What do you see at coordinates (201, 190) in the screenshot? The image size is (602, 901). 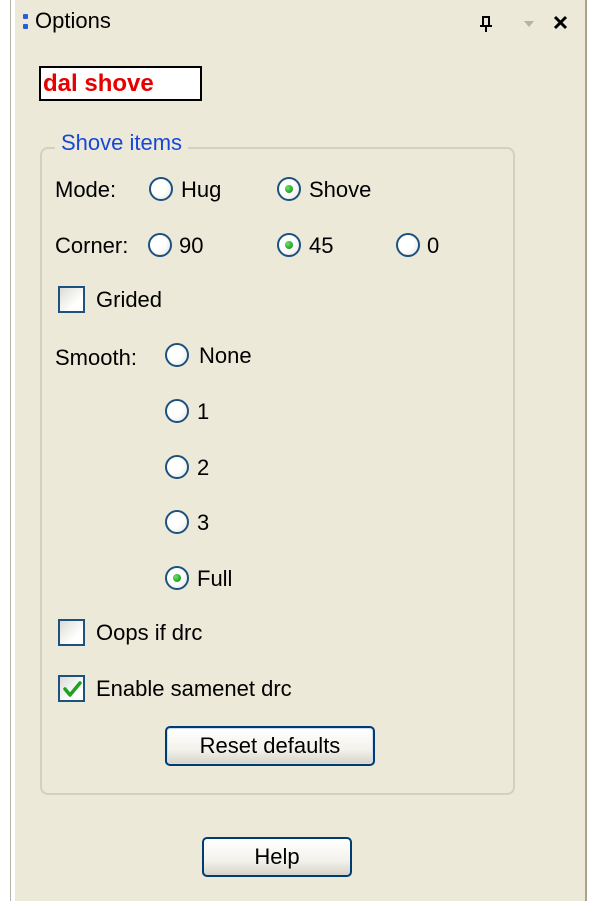 I see `mode-hug-label: Hug` at bounding box center [201, 190].